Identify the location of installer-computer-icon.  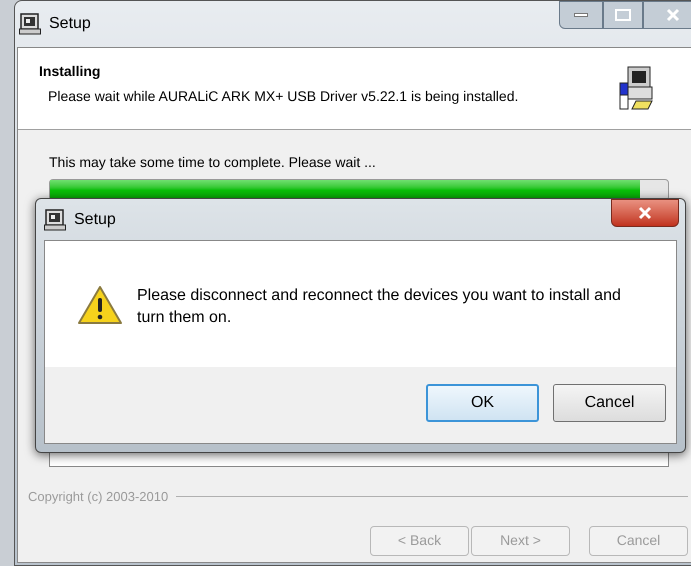
(636, 88).